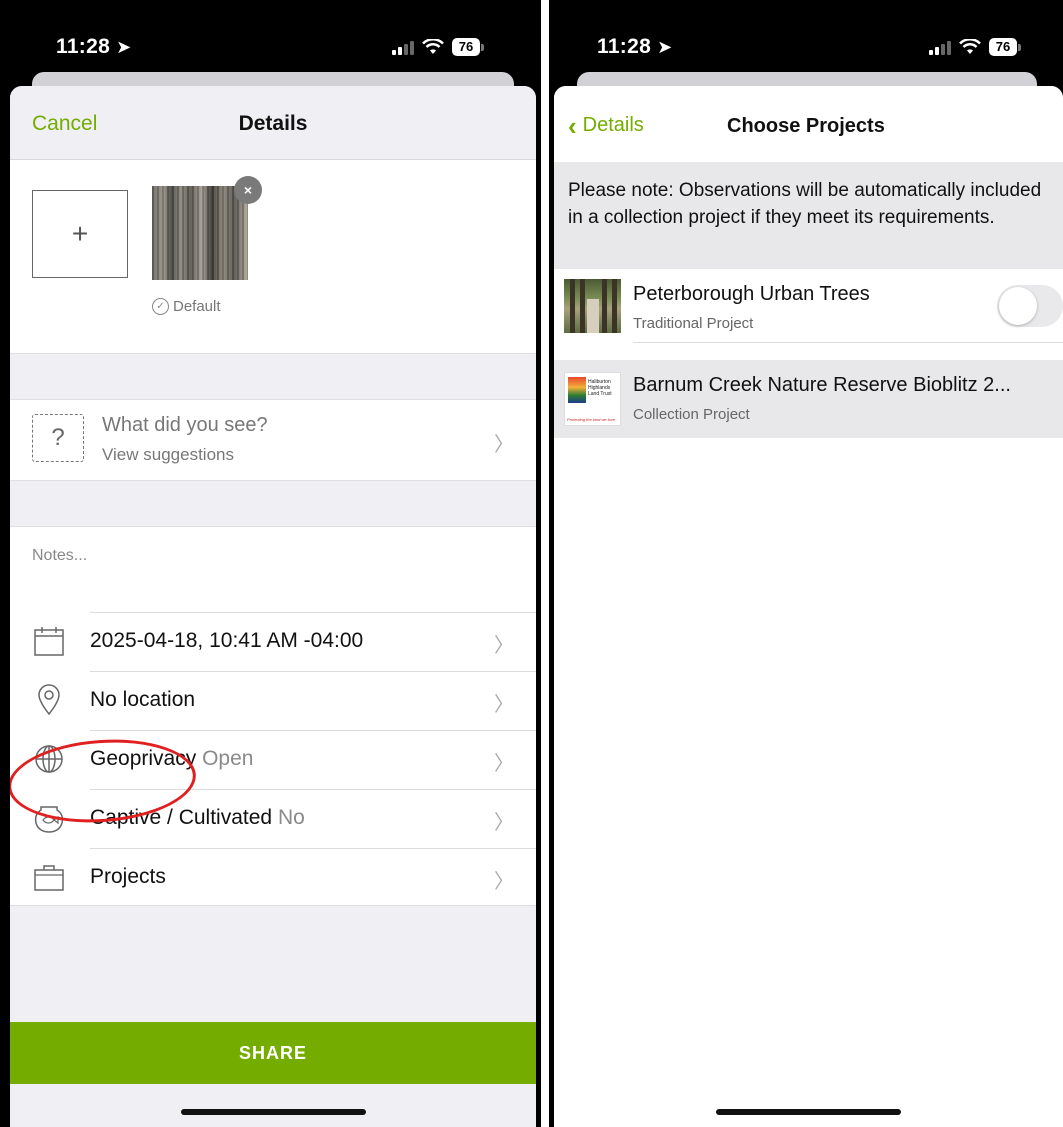  What do you see at coordinates (600, 388) in the screenshot?
I see `logo-text: Haliburton Highlands Land Trust` at bounding box center [600, 388].